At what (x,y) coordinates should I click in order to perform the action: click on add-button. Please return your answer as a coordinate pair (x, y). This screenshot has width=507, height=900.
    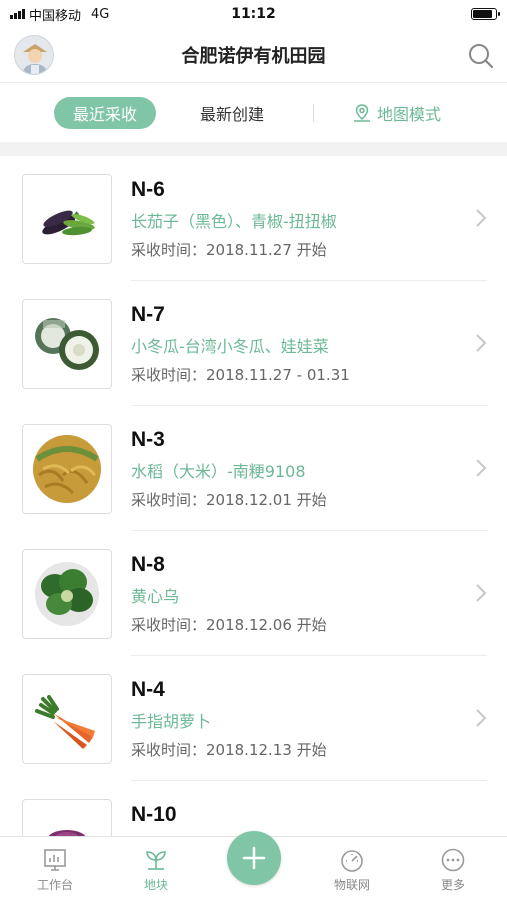
    Looking at the image, I should click on (254, 858).